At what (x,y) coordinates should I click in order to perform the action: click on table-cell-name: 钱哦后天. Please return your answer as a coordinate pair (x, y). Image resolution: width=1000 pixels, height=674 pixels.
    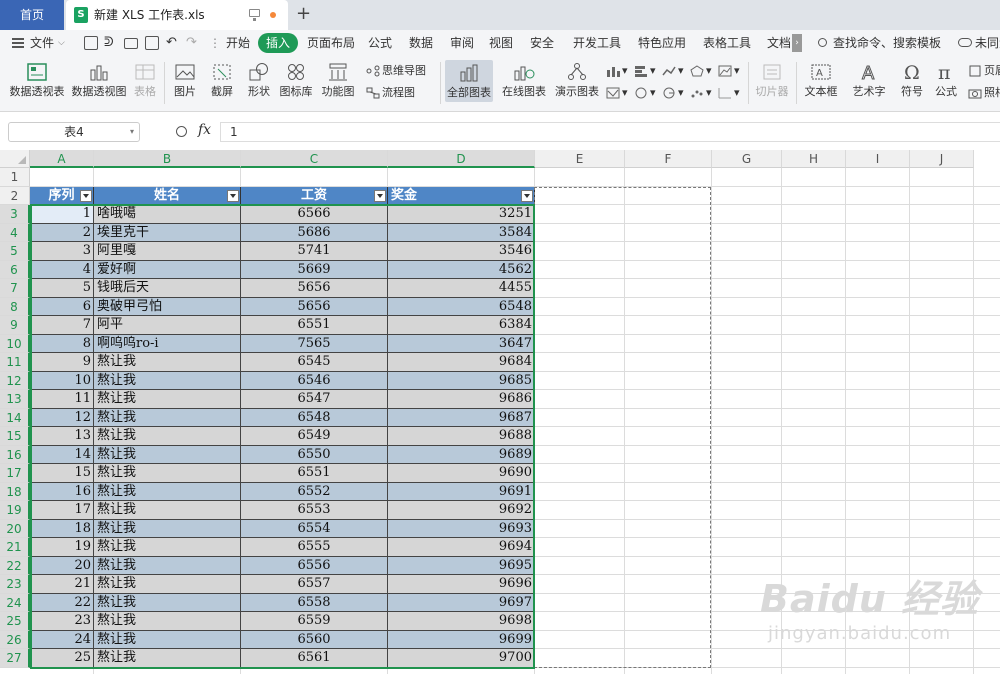
    Looking at the image, I should click on (167, 288).